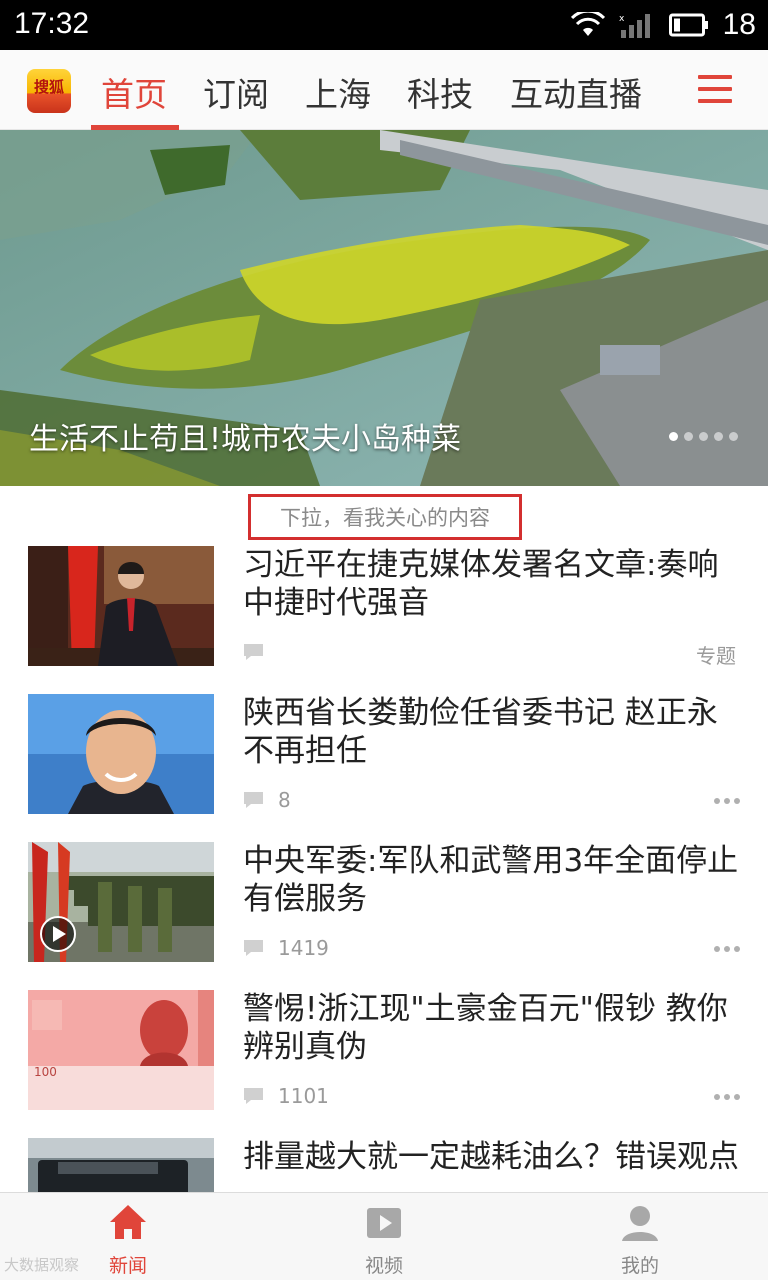 Image resolution: width=768 pixels, height=1280 pixels. I want to click on svg-text: 100, so click(45, 1072).